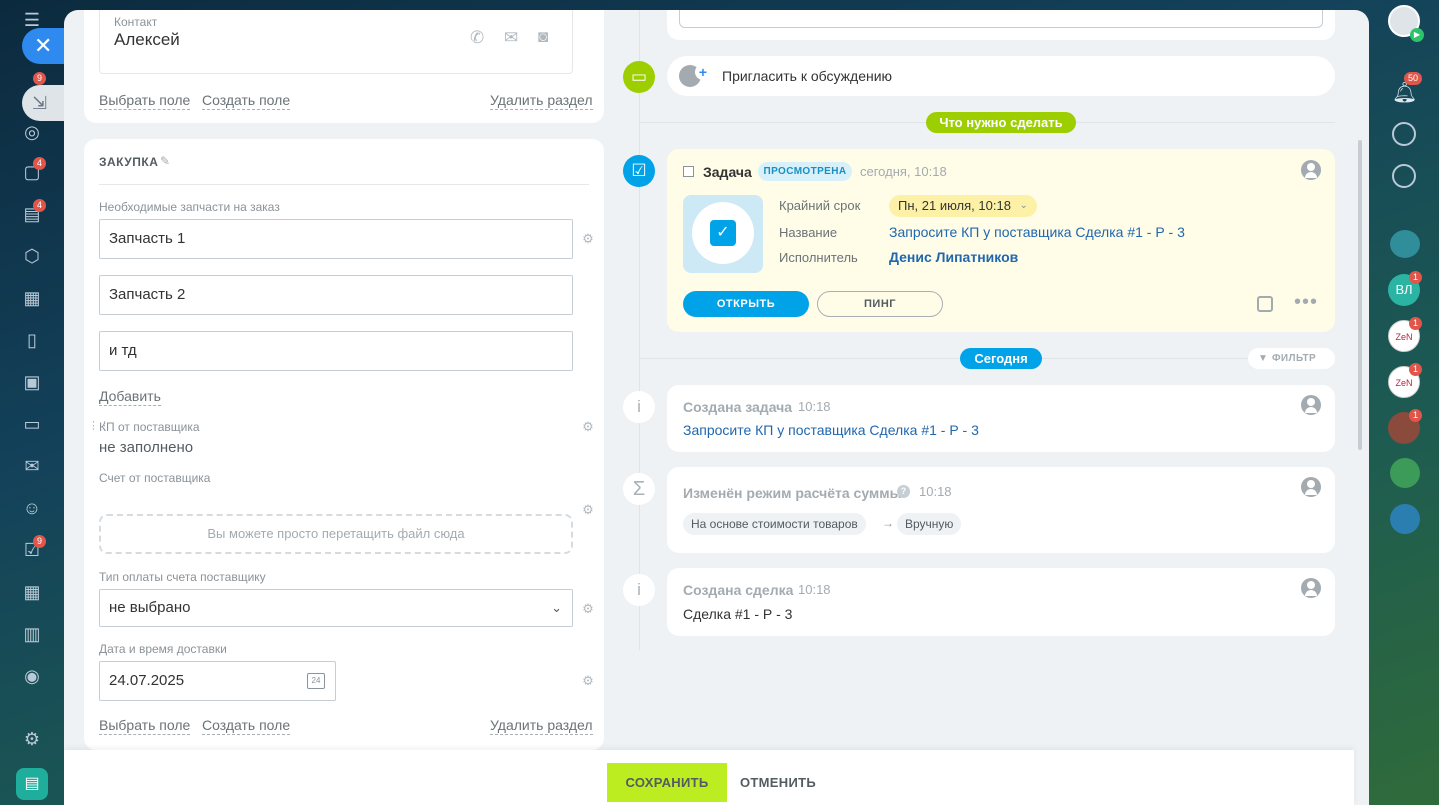 The height and width of the screenshot is (805, 1439). I want to click on pencil-icon: ✎, so click(165, 161).